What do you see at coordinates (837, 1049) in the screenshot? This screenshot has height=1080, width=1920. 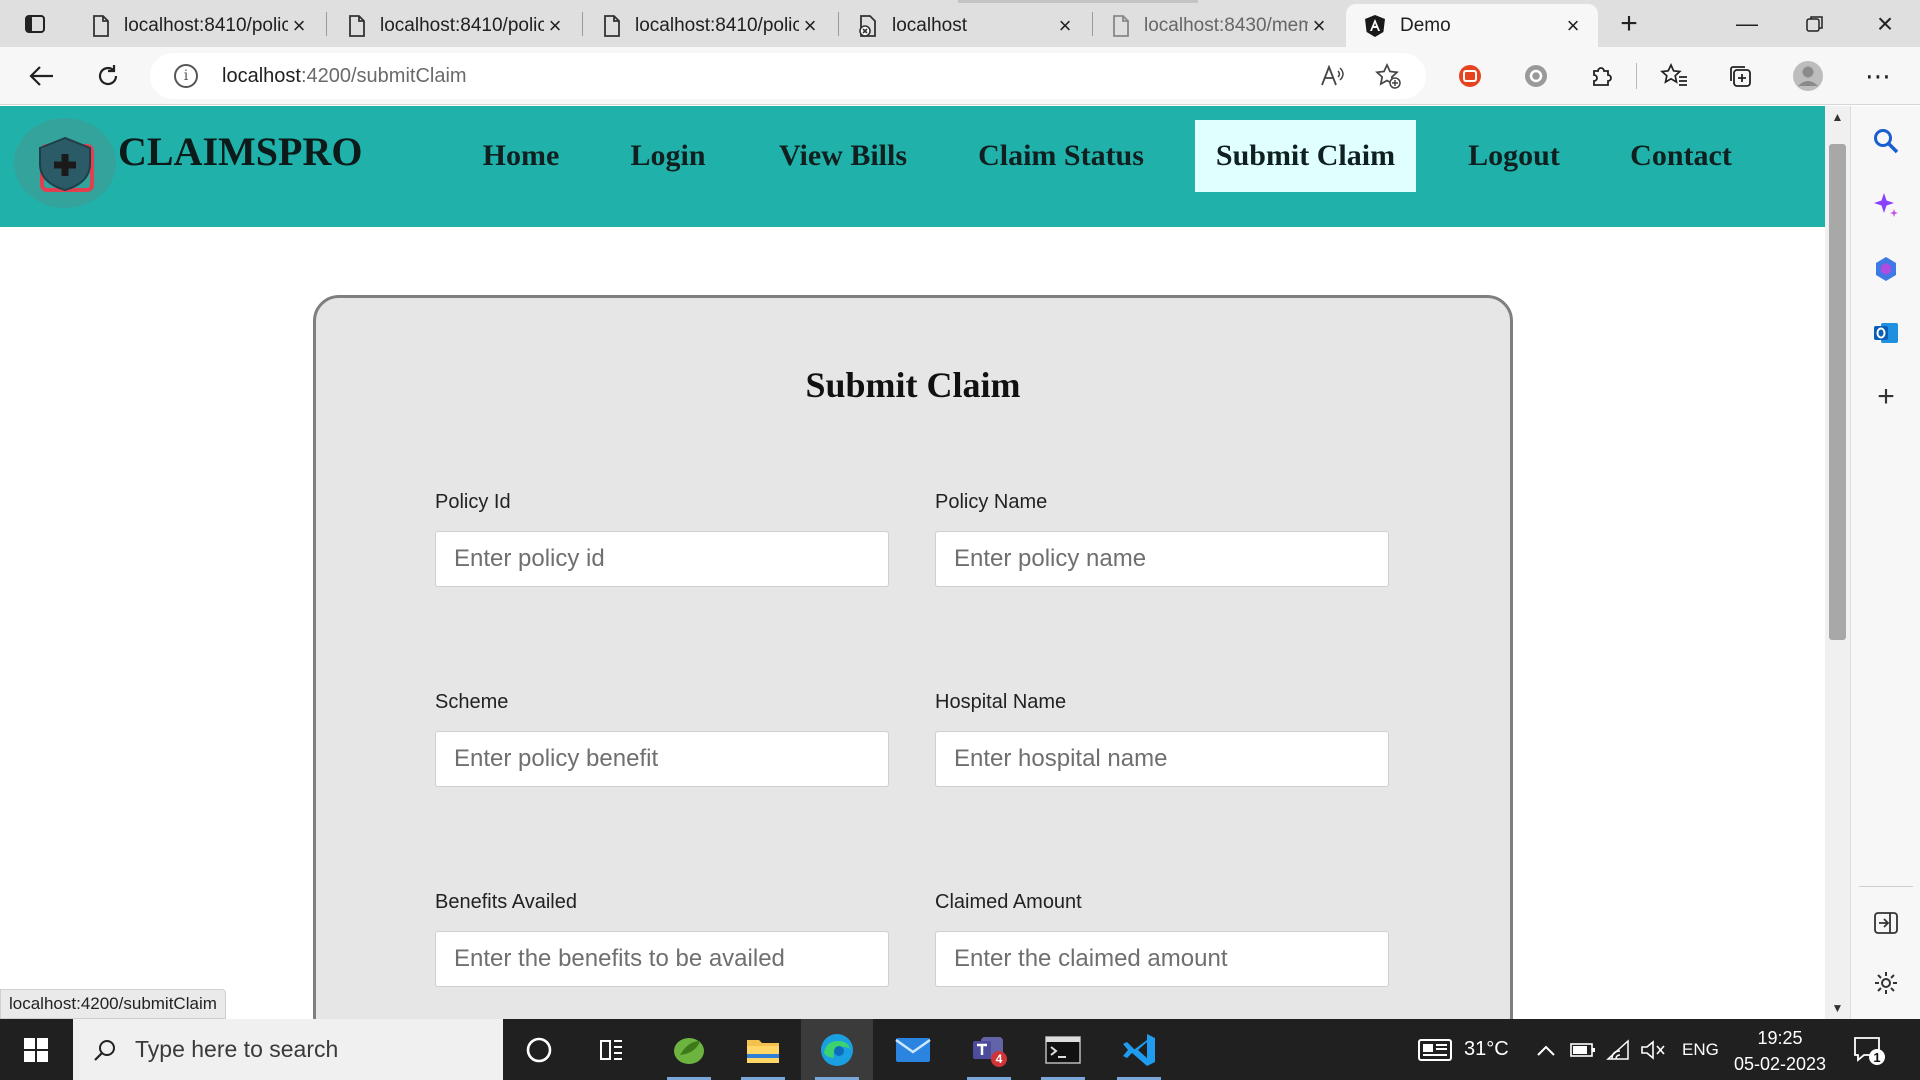 I see `edge-icon` at bounding box center [837, 1049].